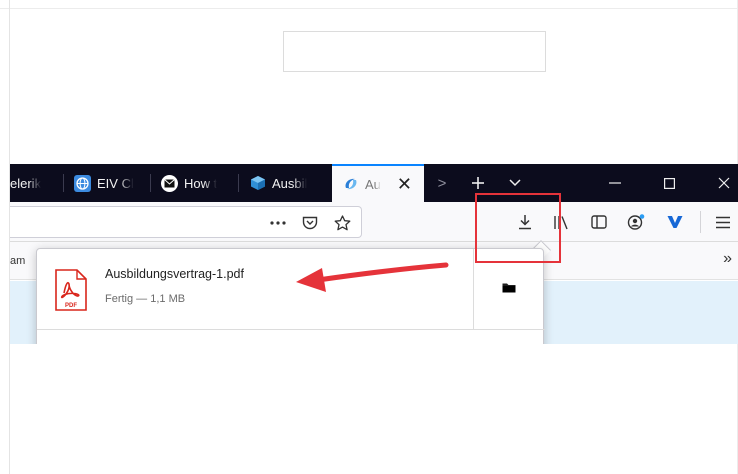 The width and height of the screenshot is (738, 474). I want to click on tab-eiv: EIV Cl, so click(107, 183).